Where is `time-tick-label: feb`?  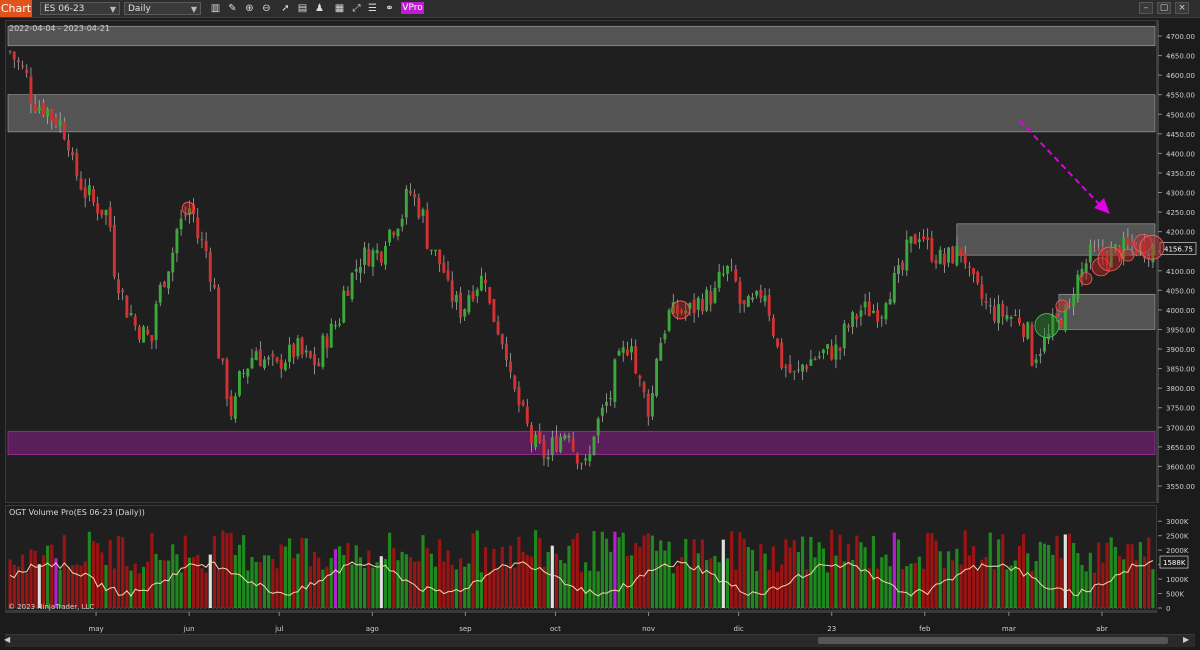
time-tick-label: feb is located at coordinates (925, 629).